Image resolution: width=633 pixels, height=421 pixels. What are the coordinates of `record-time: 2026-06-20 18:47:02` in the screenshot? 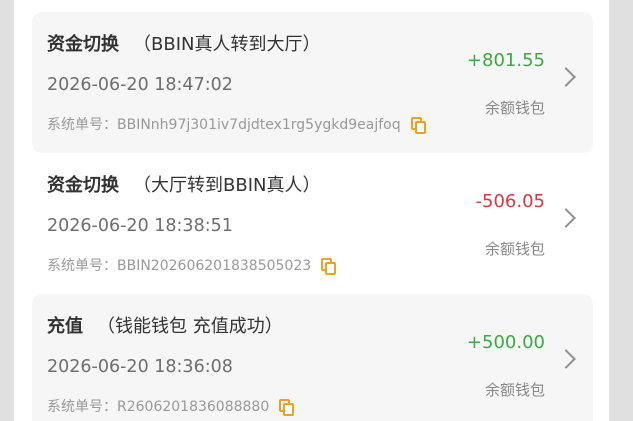 It's located at (140, 85).